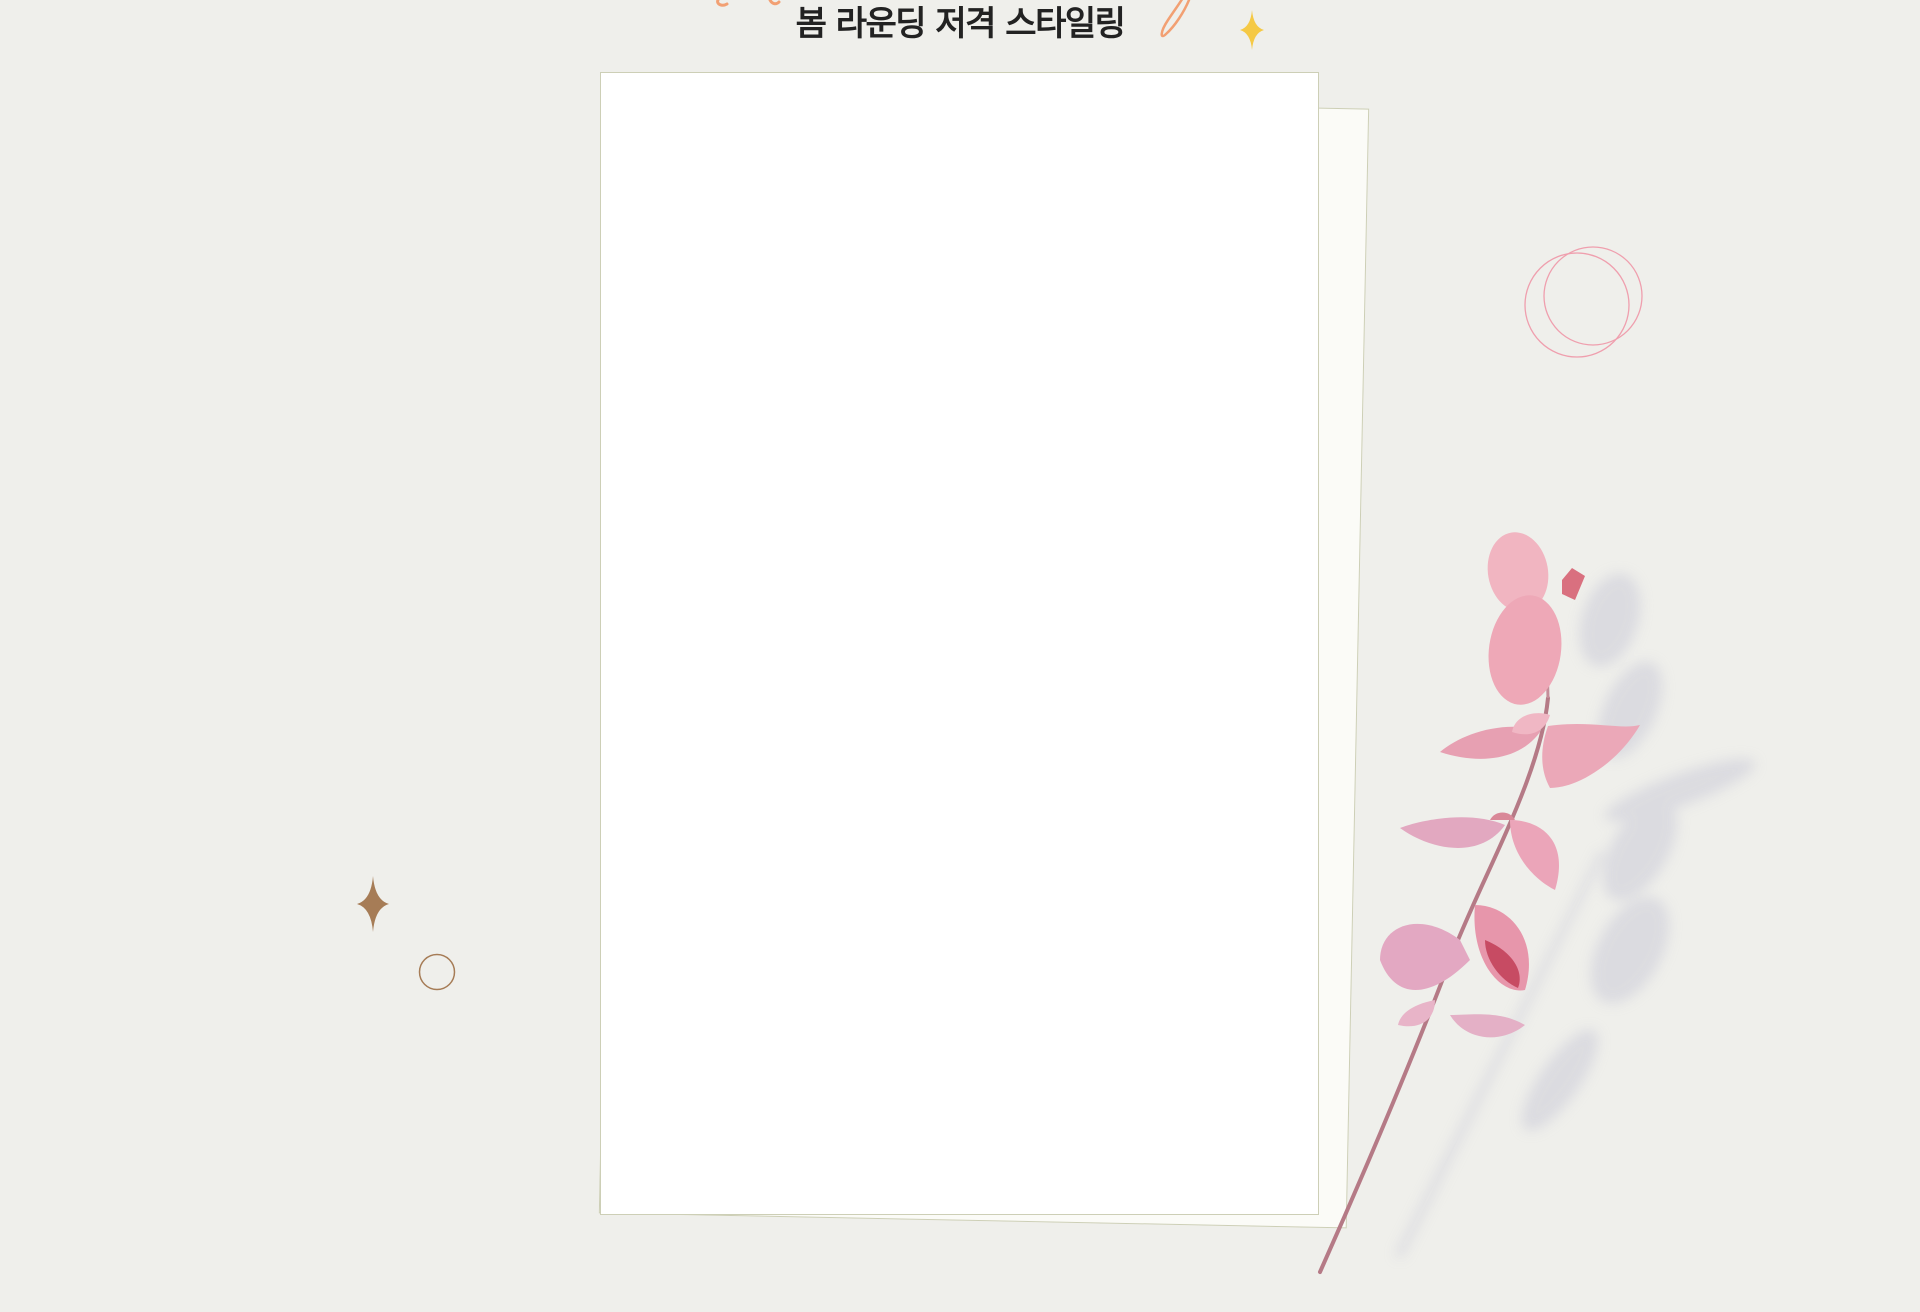  I want to click on eucalyptus-branch-icon, so click(1537, 903).